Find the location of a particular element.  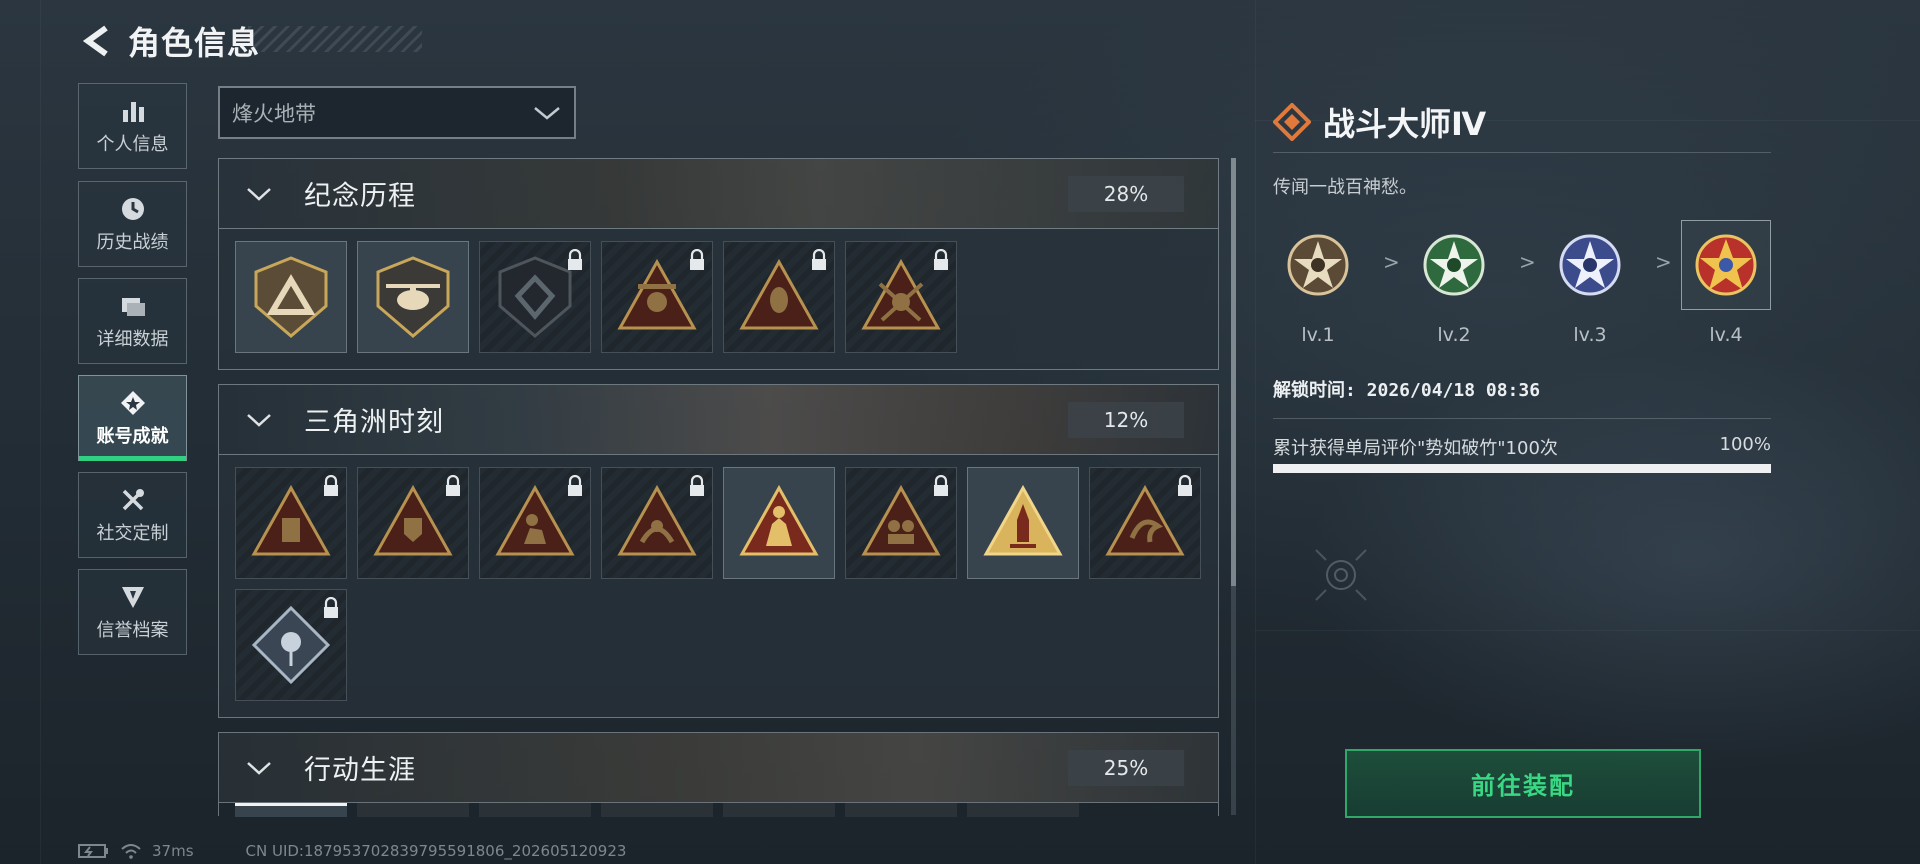

nav-label: 历史战绩 is located at coordinates (132, 242).